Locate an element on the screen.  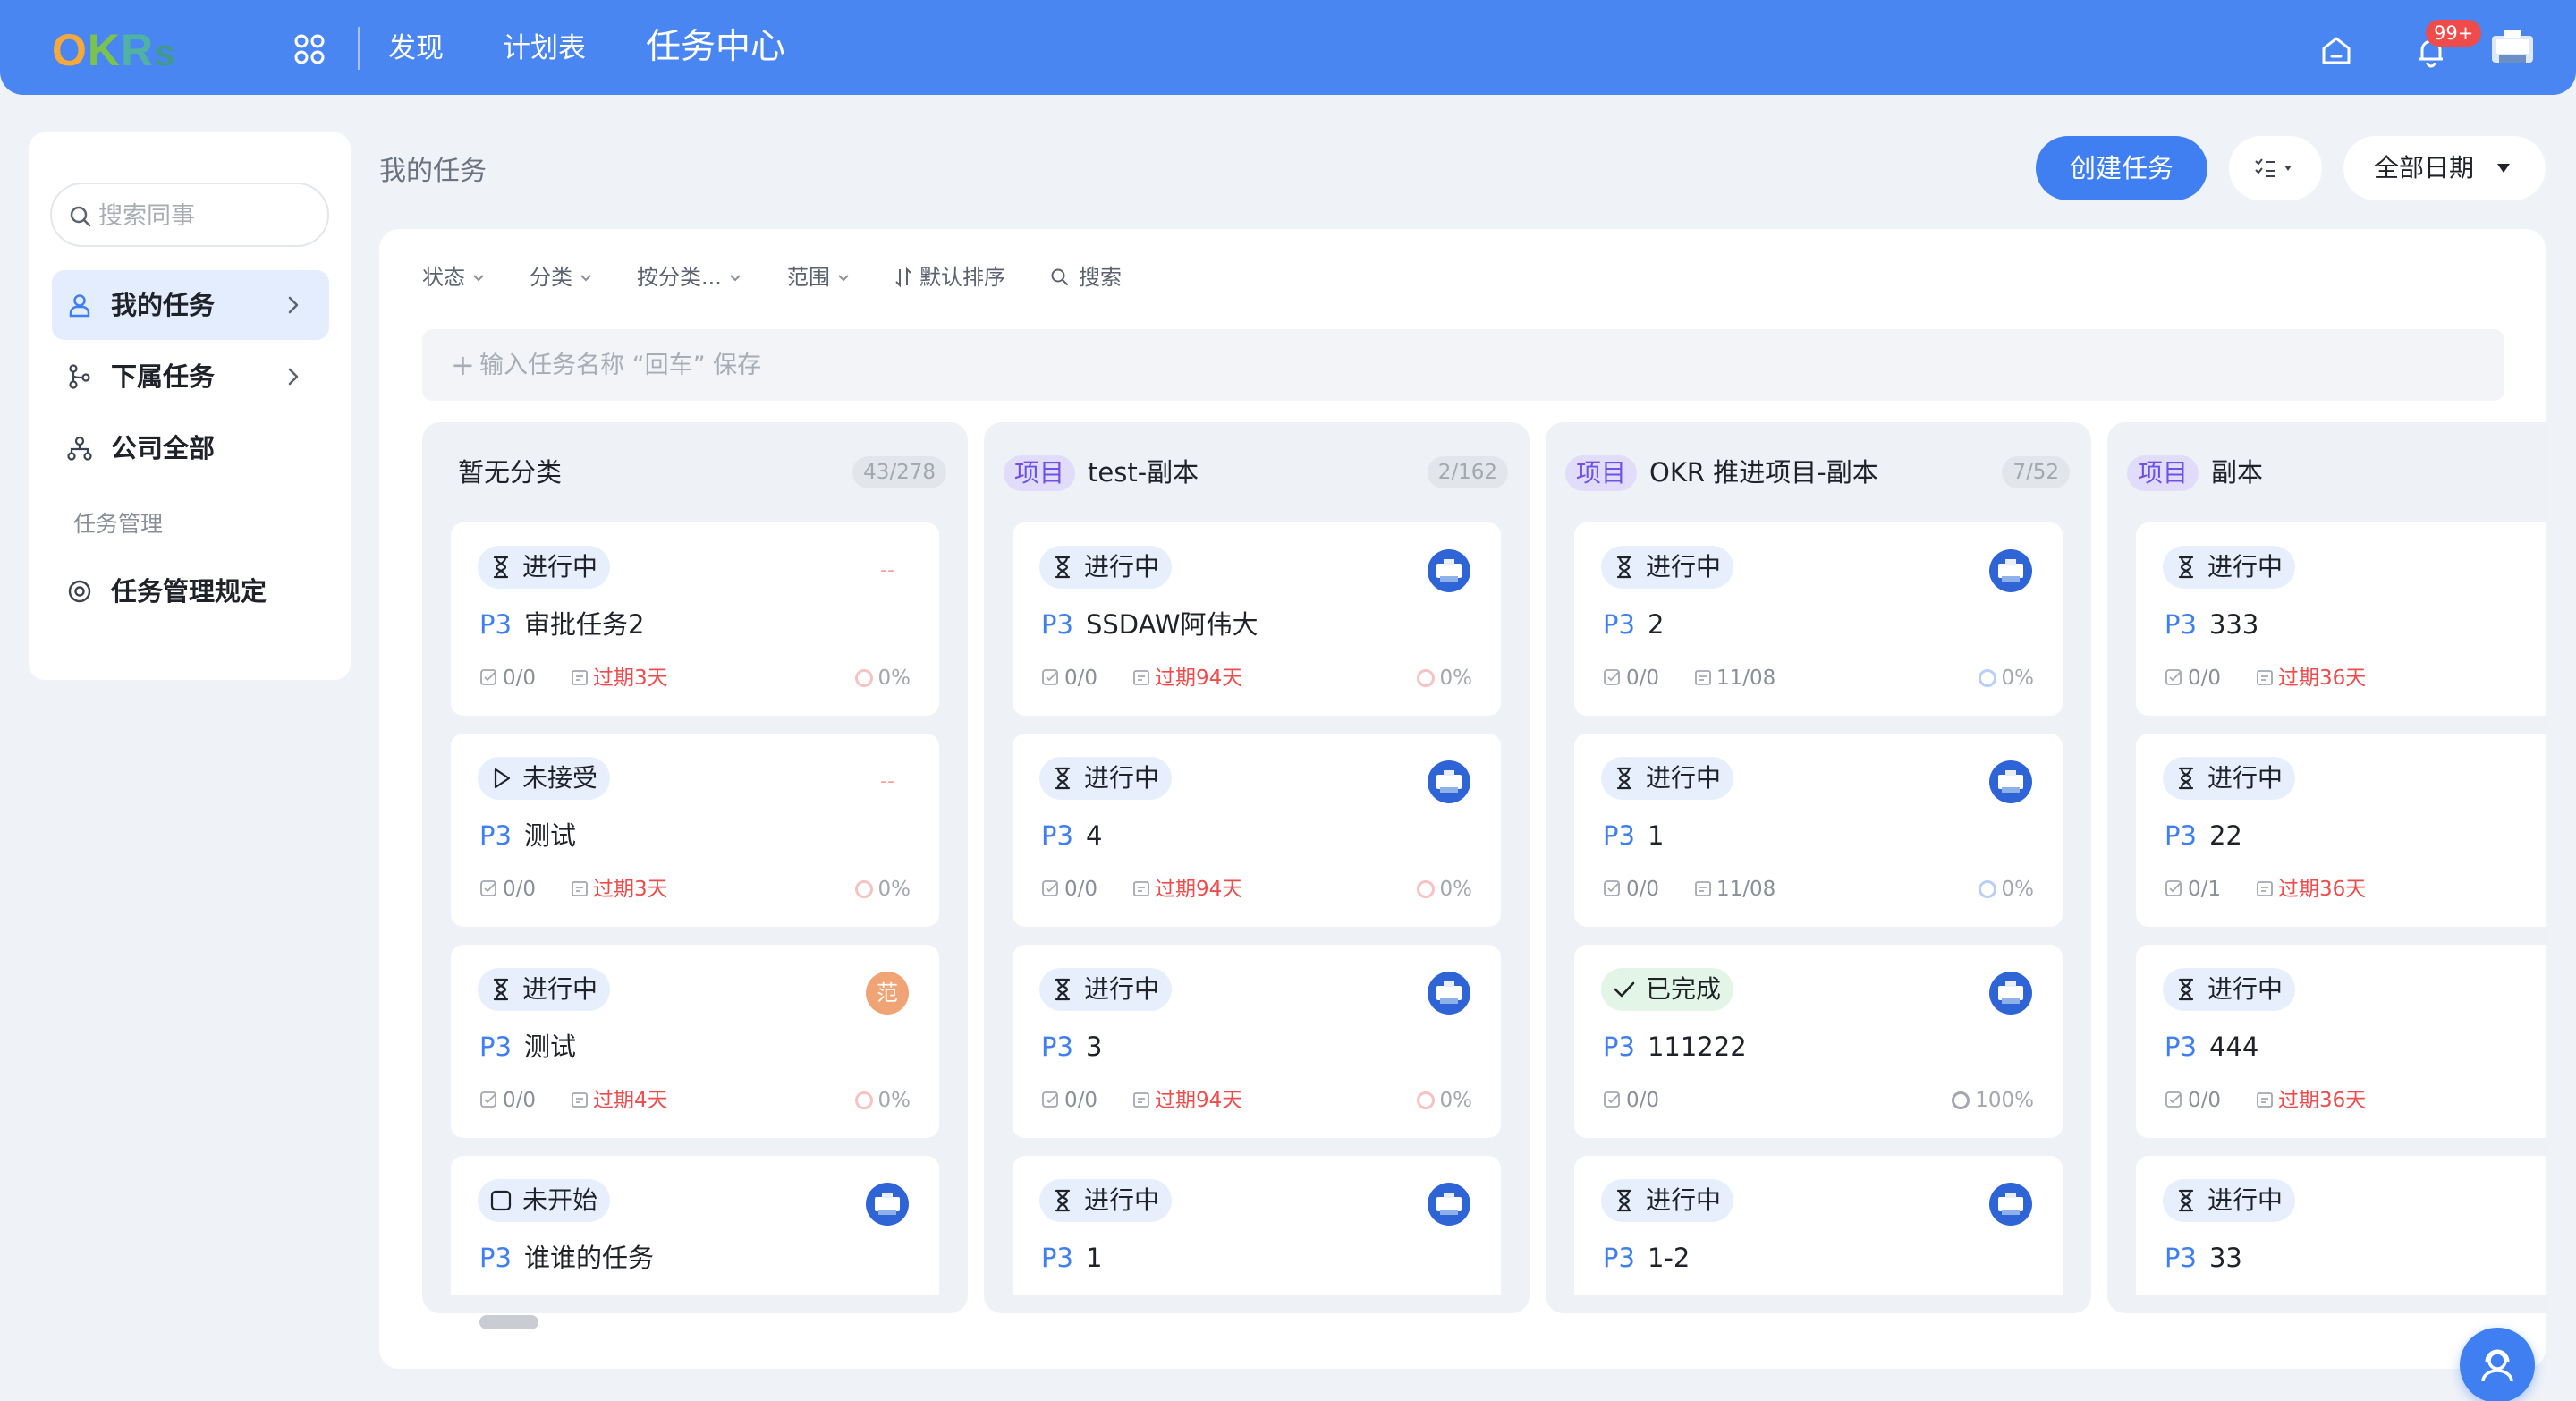
quick-add-input is located at coordinates (837, 365).